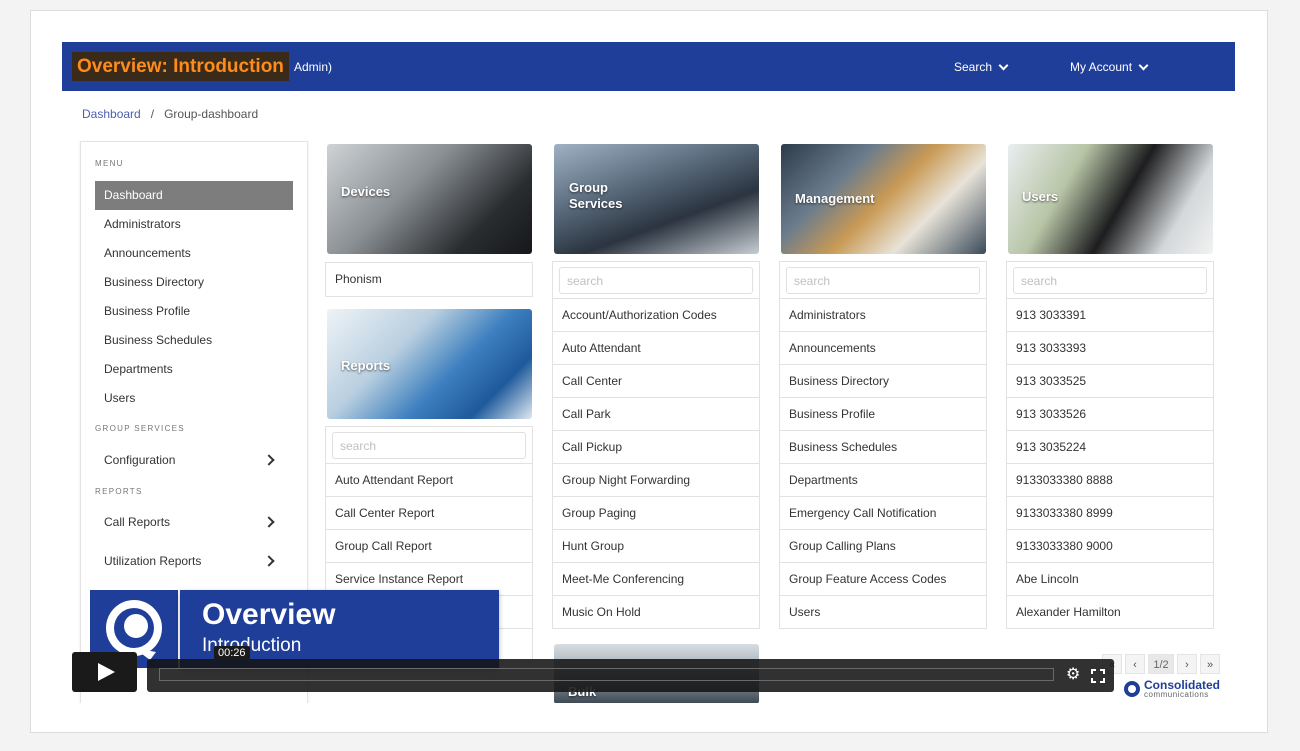 The height and width of the screenshot is (751, 1300). What do you see at coordinates (981, 67) in the screenshot?
I see `search-menu: Search` at bounding box center [981, 67].